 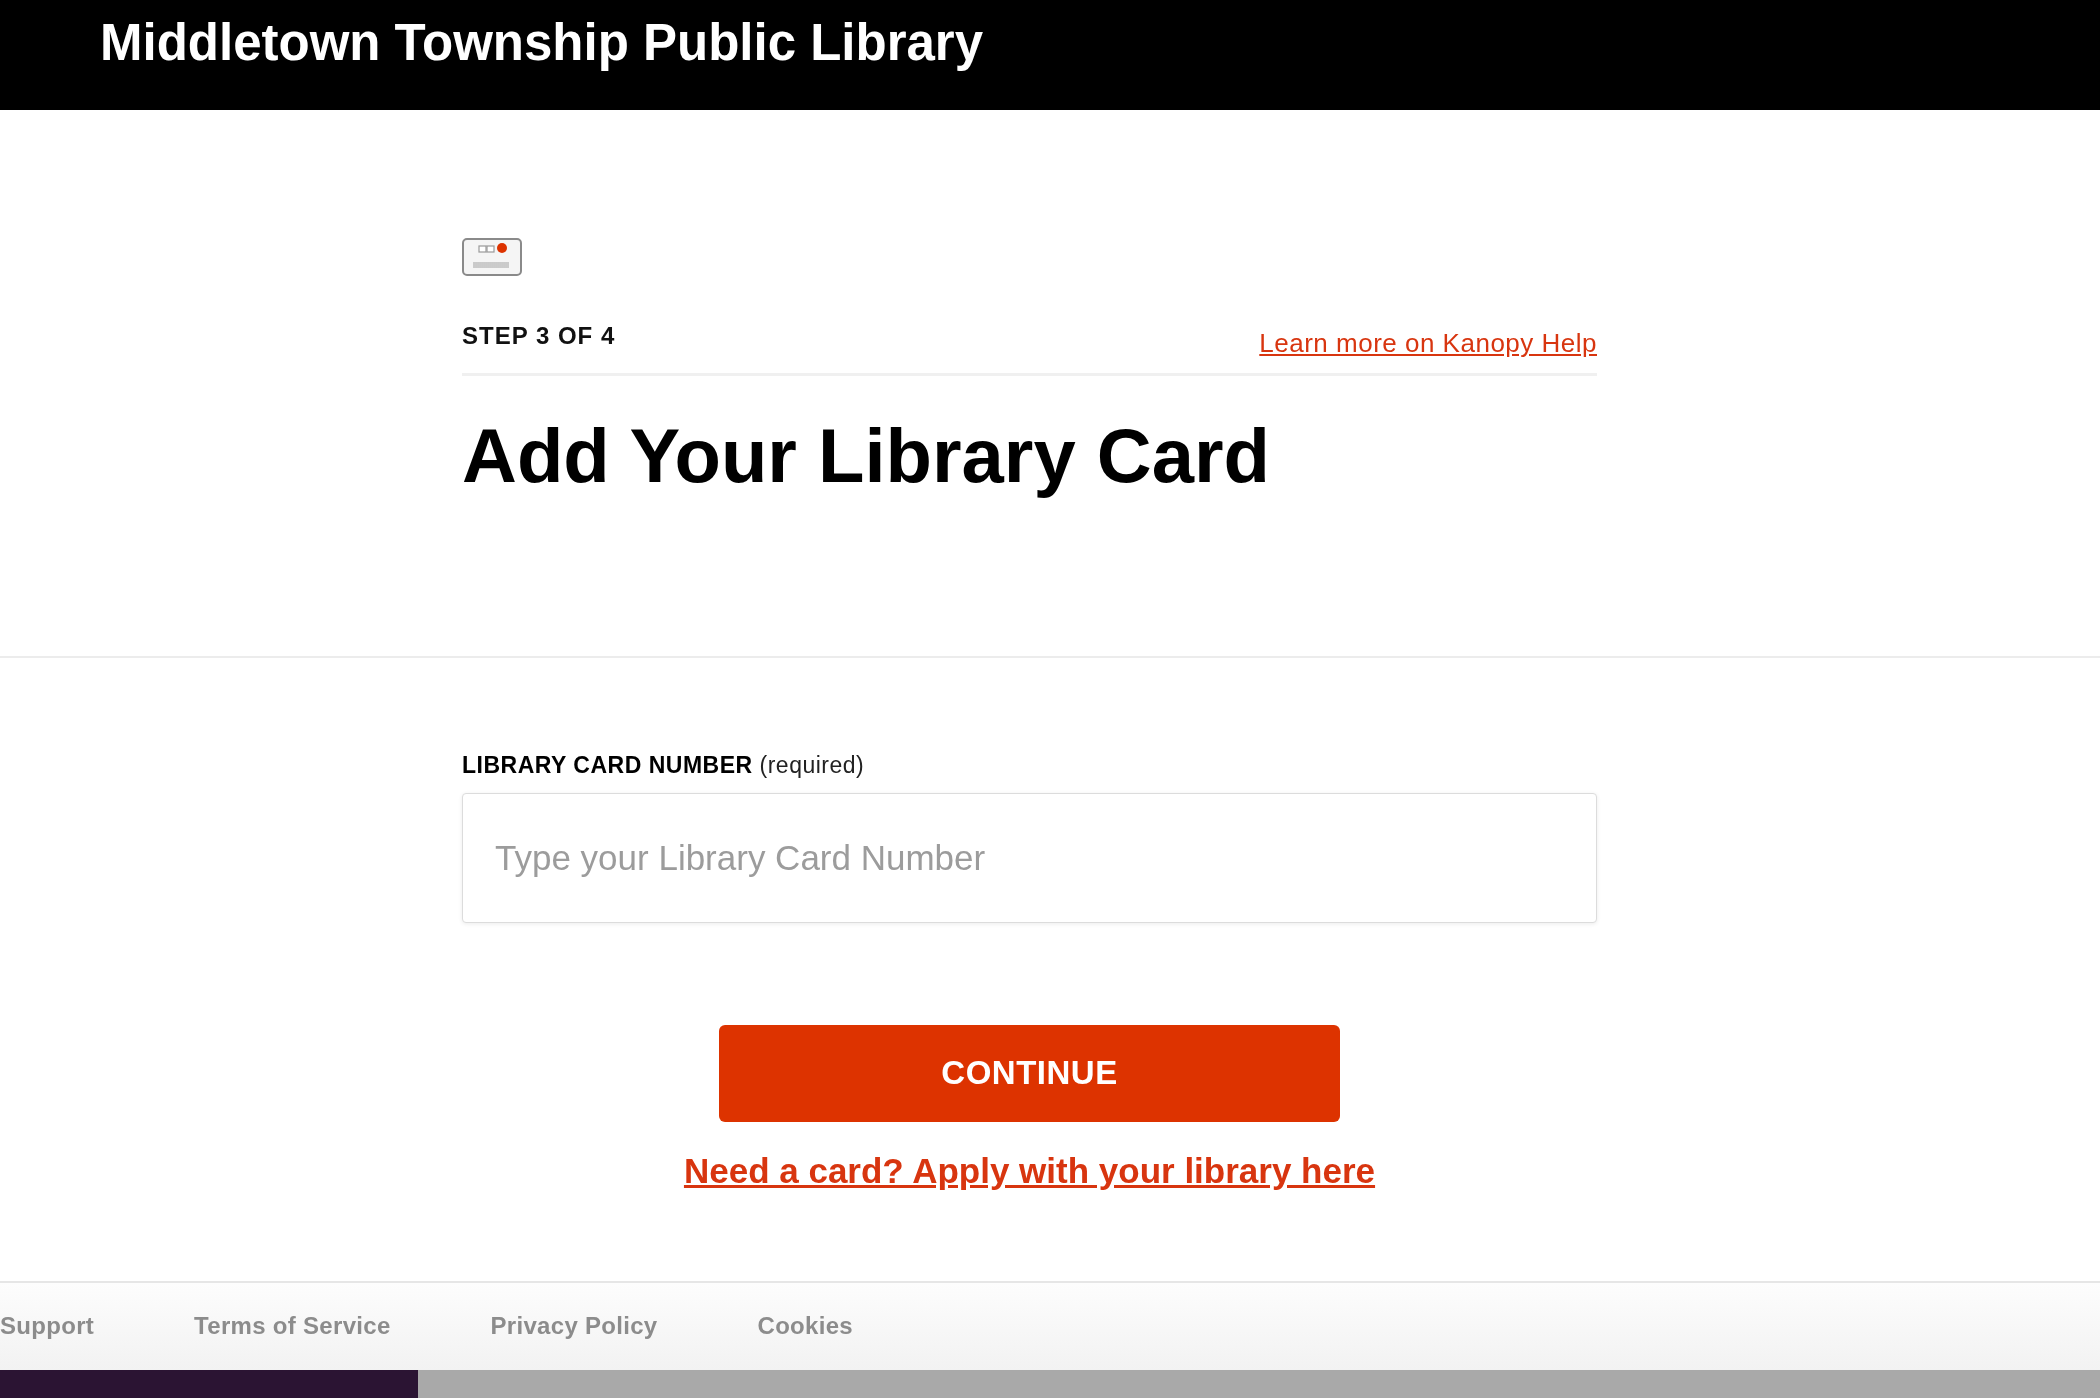 What do you see at coordinates (539, 336) in the screenshot?
I see `step-indicator: STEP 3 OF 4` at bounding box center [539, 336].